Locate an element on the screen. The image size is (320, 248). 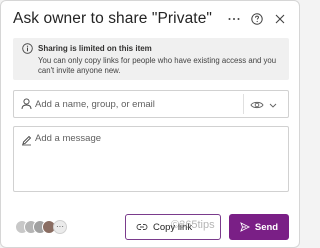
send-icon is located at coordinates (245, 227).